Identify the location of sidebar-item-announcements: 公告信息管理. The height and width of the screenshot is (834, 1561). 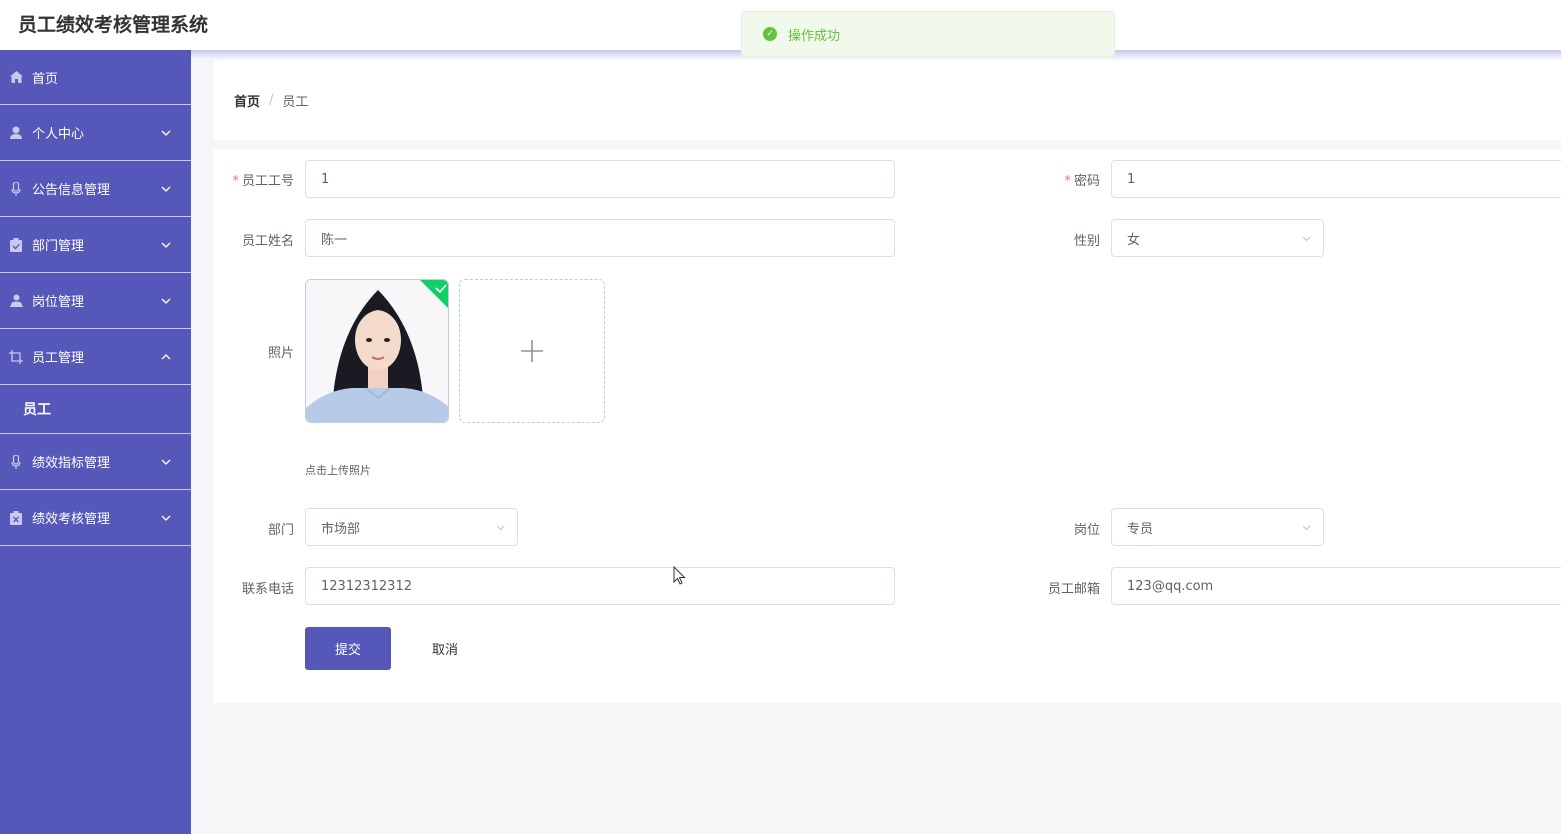
(95, 189).